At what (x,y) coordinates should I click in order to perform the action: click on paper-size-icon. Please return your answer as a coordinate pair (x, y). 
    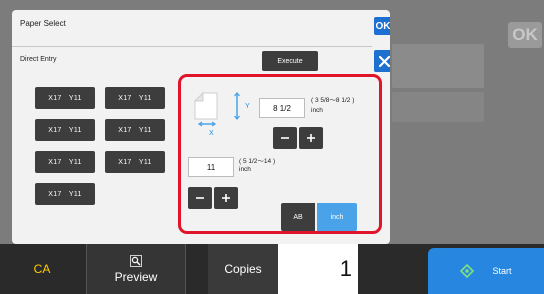
    Looking at the image, I should click on (205, 109).